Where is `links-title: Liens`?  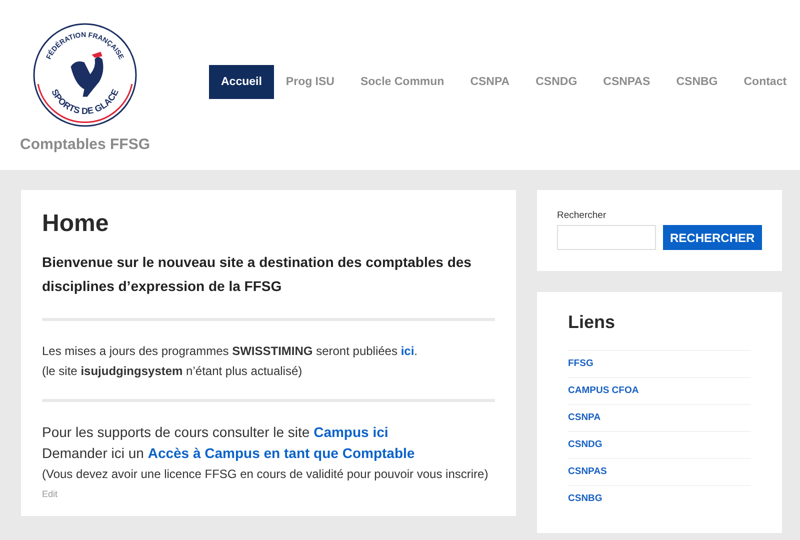 links-title: Liens is located at coordinates (592, 322).